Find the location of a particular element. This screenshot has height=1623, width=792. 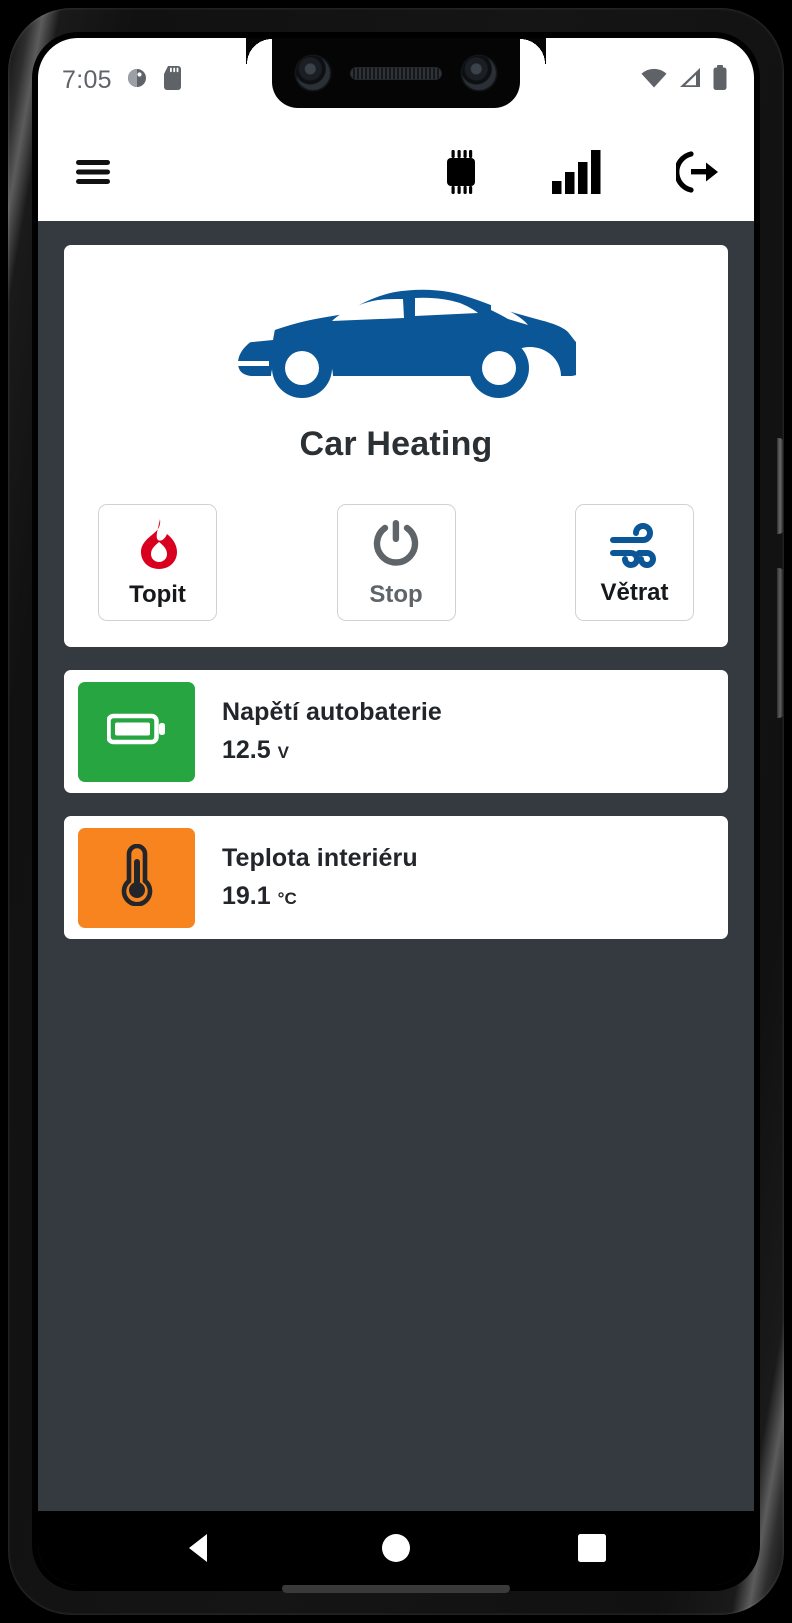

hamburger-menu-icon is located at coordinates (93, 172).